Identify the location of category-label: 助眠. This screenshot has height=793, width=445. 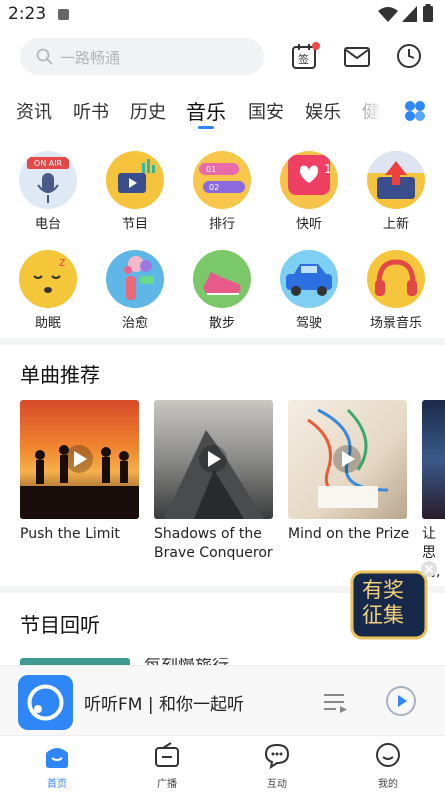
(47, 323).